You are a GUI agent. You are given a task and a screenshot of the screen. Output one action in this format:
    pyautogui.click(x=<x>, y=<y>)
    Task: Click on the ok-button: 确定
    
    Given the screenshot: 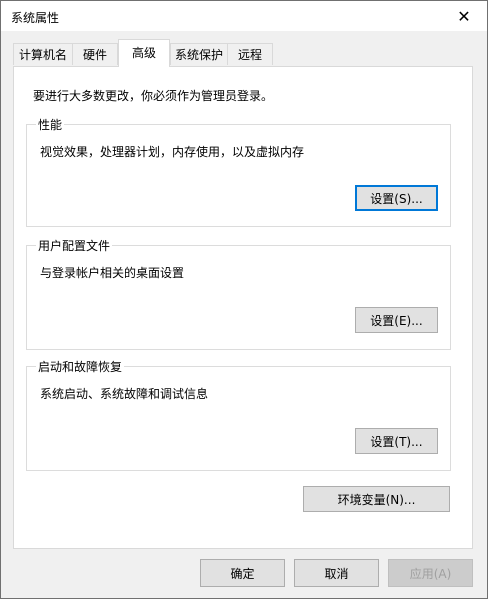 What is the action you would take?
    pyautogui.click(x=242, y=573)
    